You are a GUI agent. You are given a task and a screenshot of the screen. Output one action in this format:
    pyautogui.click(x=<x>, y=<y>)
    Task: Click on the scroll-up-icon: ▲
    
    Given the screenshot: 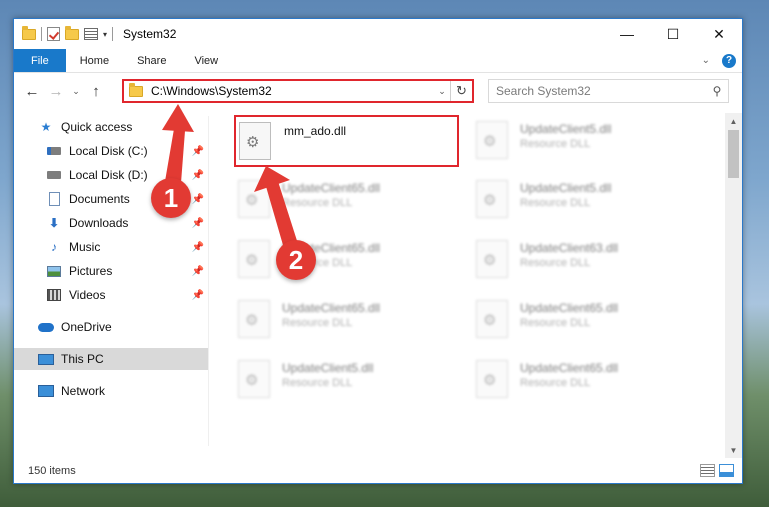 What is the action you would take?
    pyautogui.click(x=733, y=121)
    